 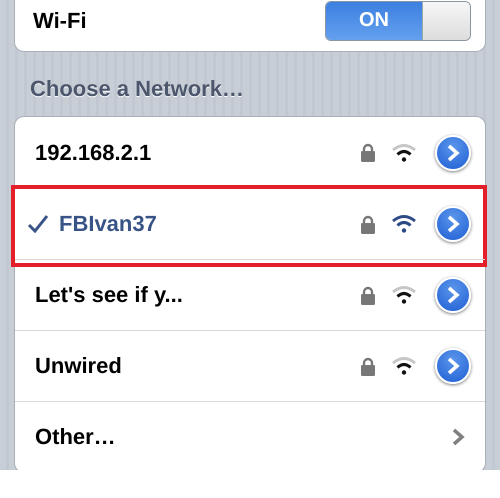 I want to click on network-name: FBIvan37, so click(x=205, y=224).